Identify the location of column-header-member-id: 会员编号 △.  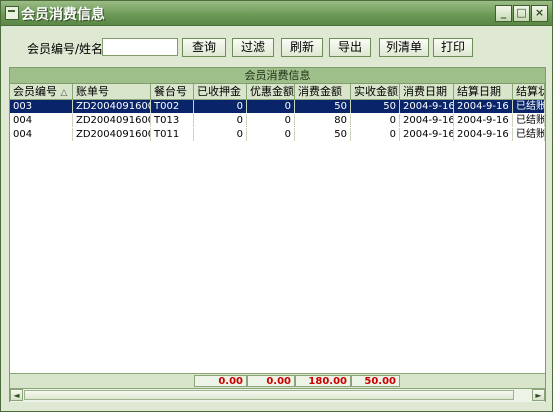
(41, 91).